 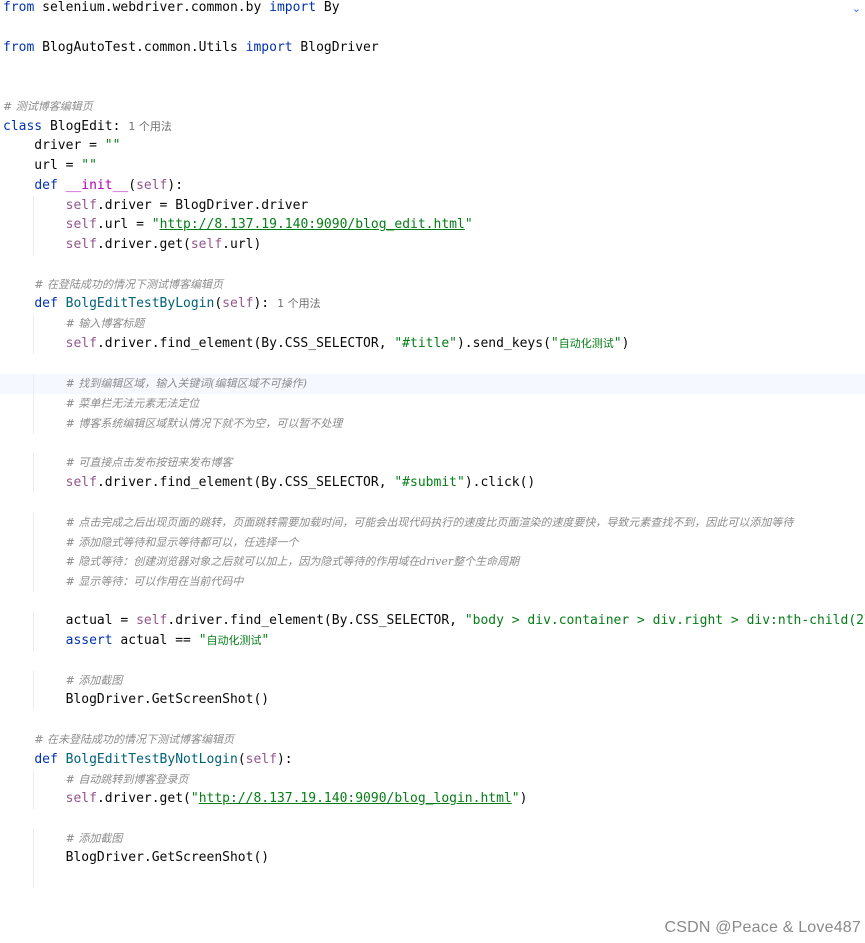 I want to click on code-text: ).click(), so click(x=500, y=482).